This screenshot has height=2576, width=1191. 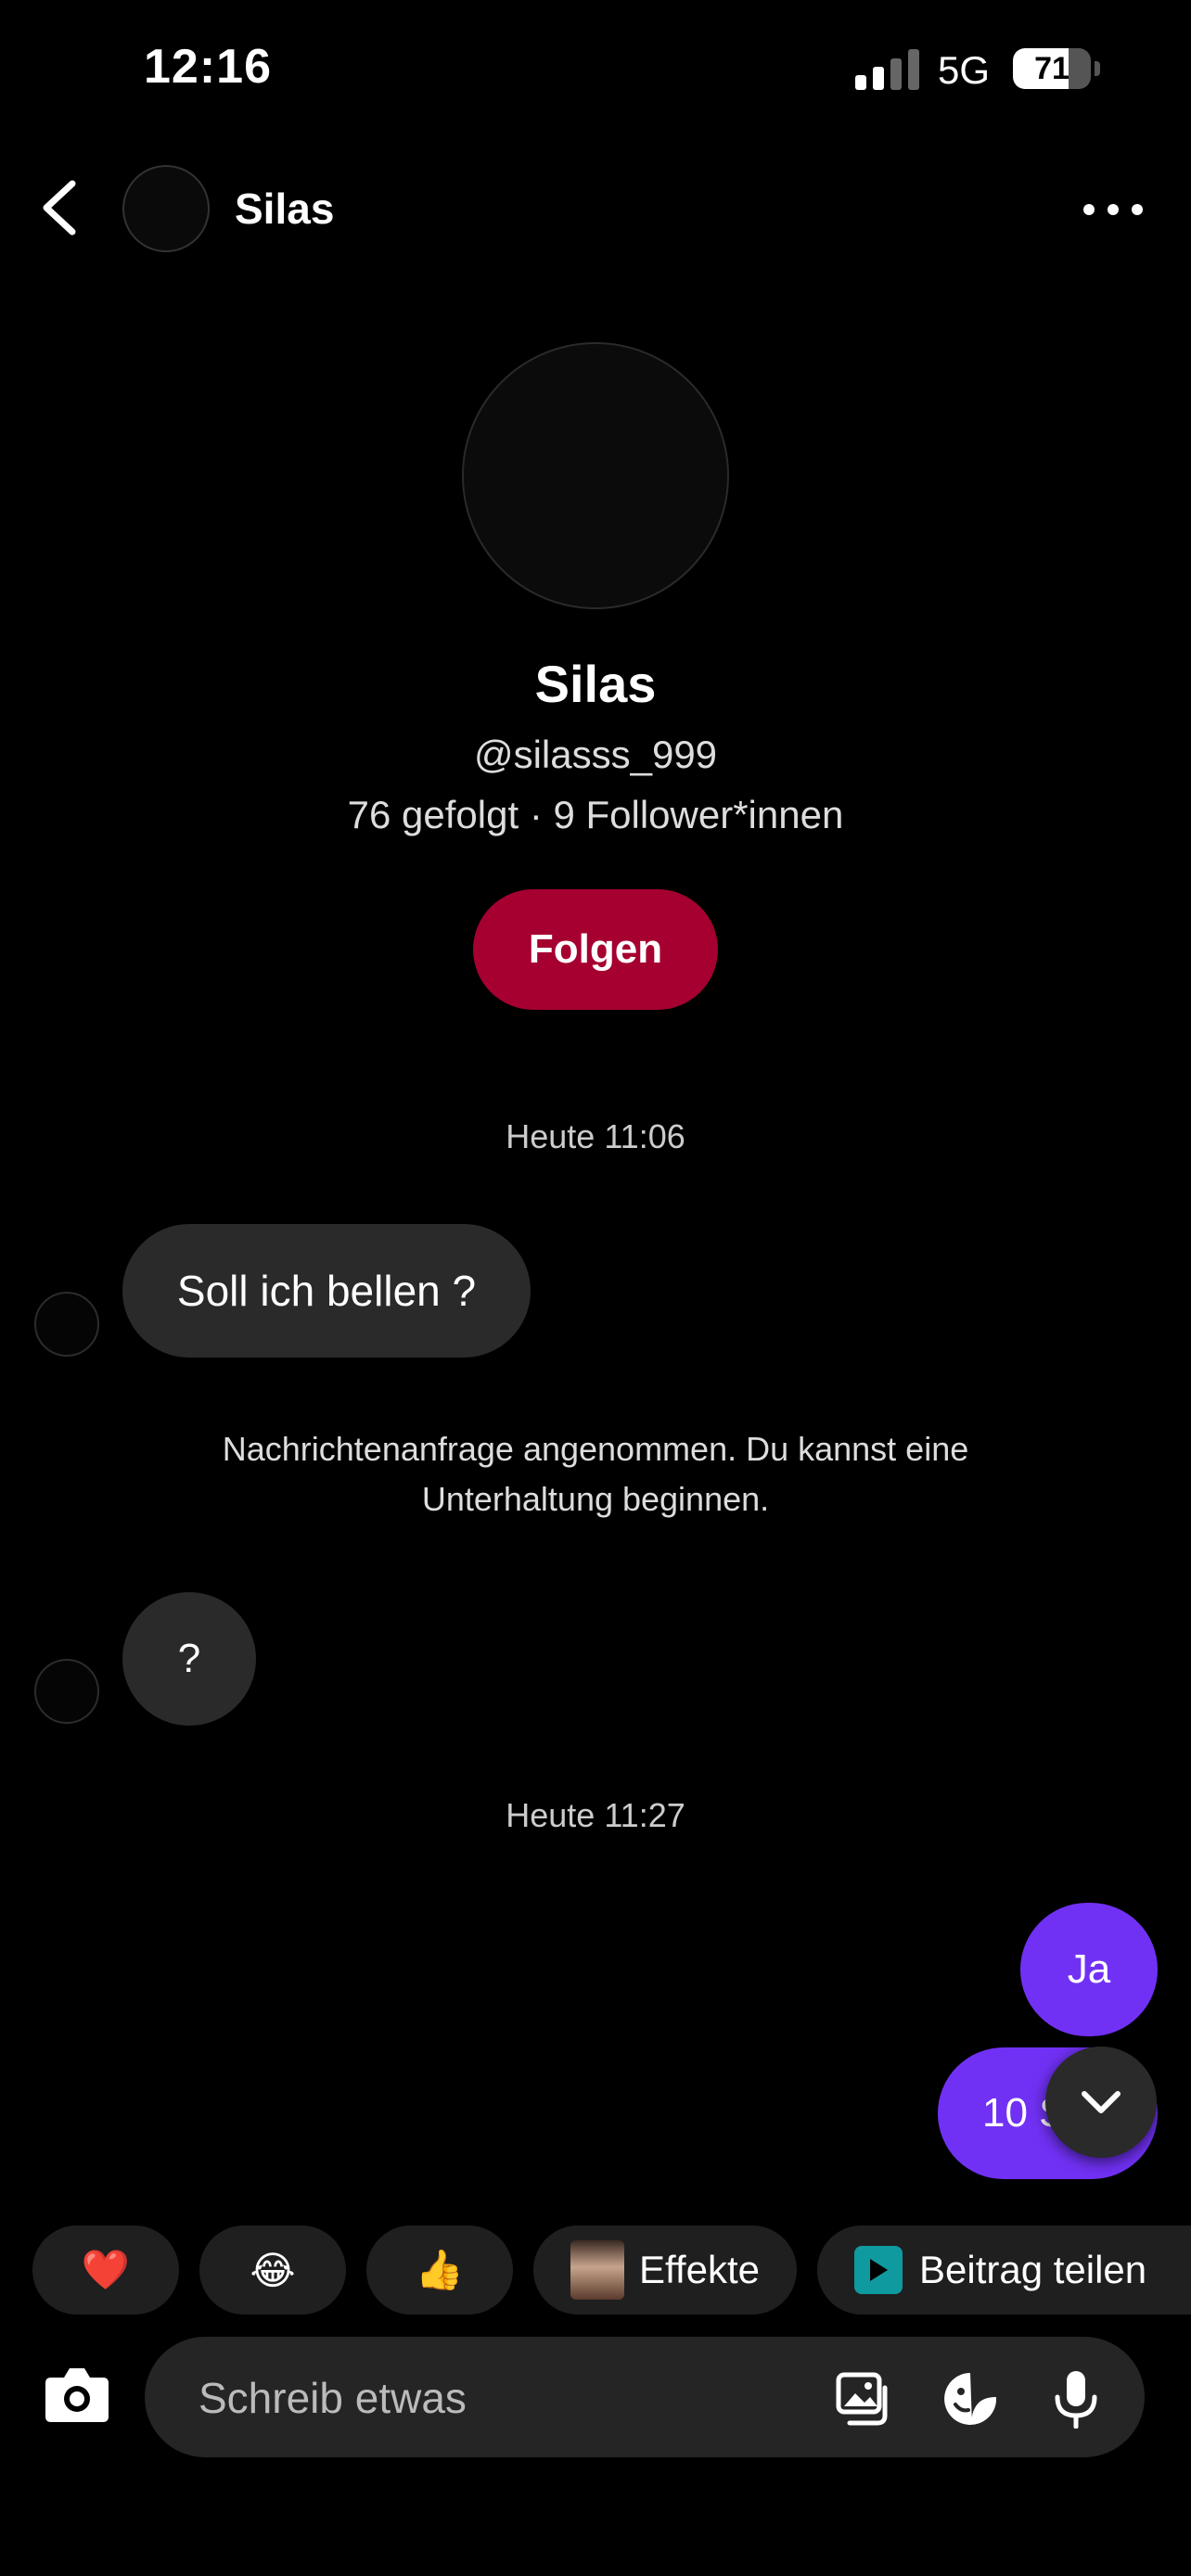 I want to click on profile-stats: 76 gefolgt · 9 Follower*innen, so click(x=595, y=814).